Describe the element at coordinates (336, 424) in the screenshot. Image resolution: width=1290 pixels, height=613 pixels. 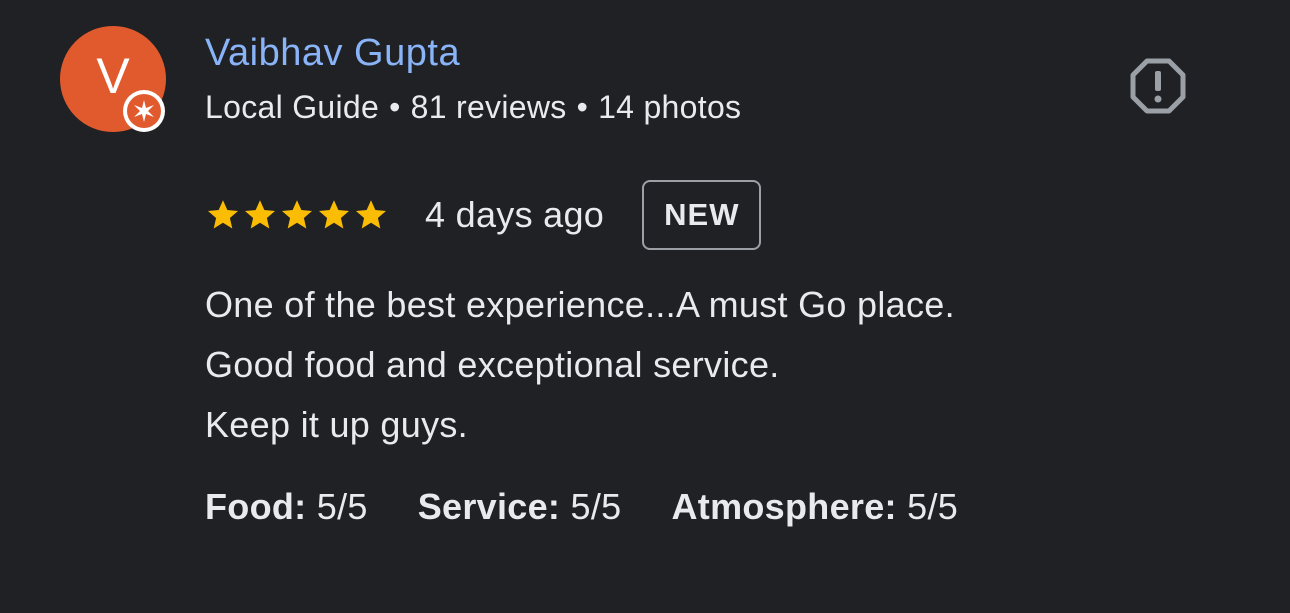
I see `review-text-line: Keep it up guys.` at that location.